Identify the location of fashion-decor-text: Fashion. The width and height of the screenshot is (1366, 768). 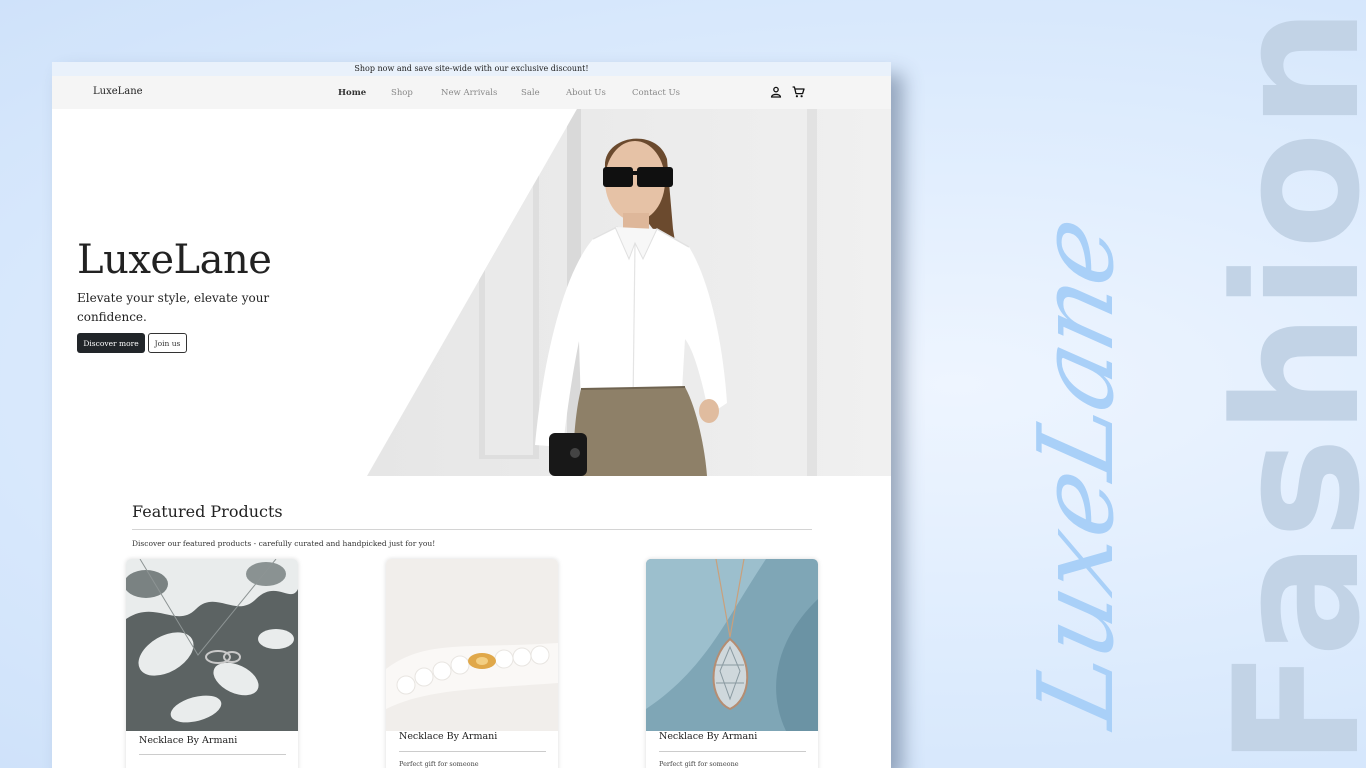
(1281, 386).